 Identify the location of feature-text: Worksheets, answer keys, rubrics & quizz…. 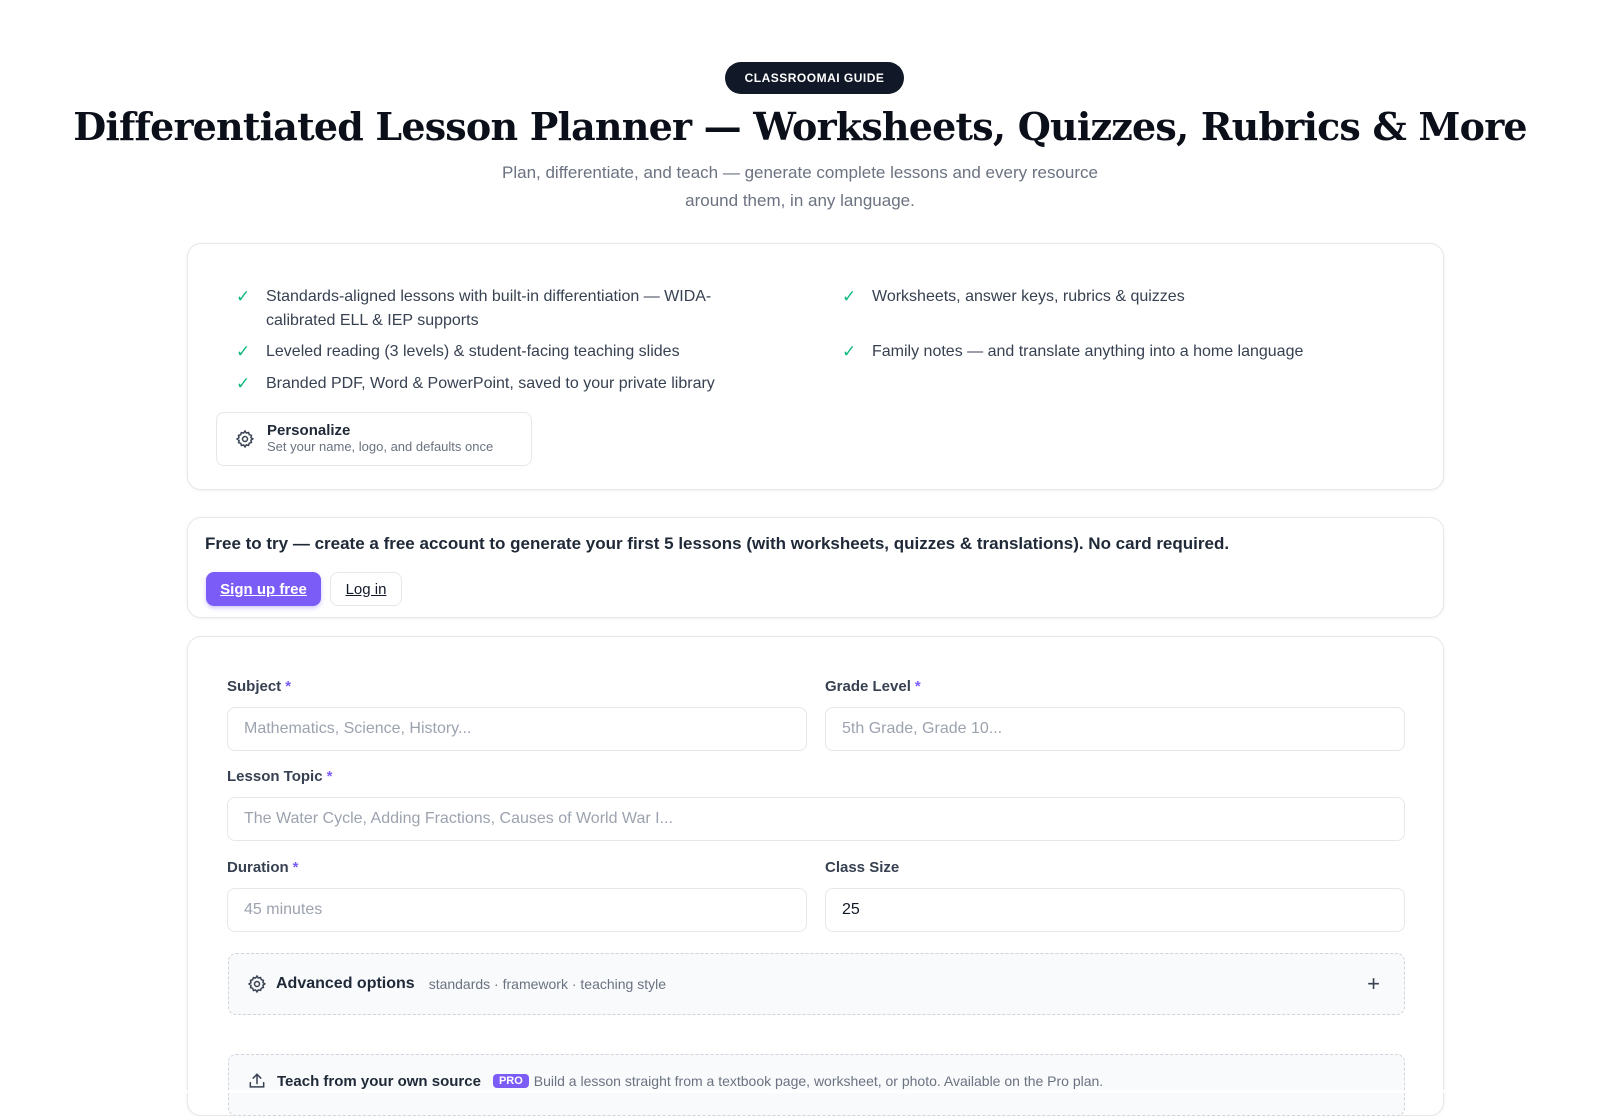
(1028, 296).